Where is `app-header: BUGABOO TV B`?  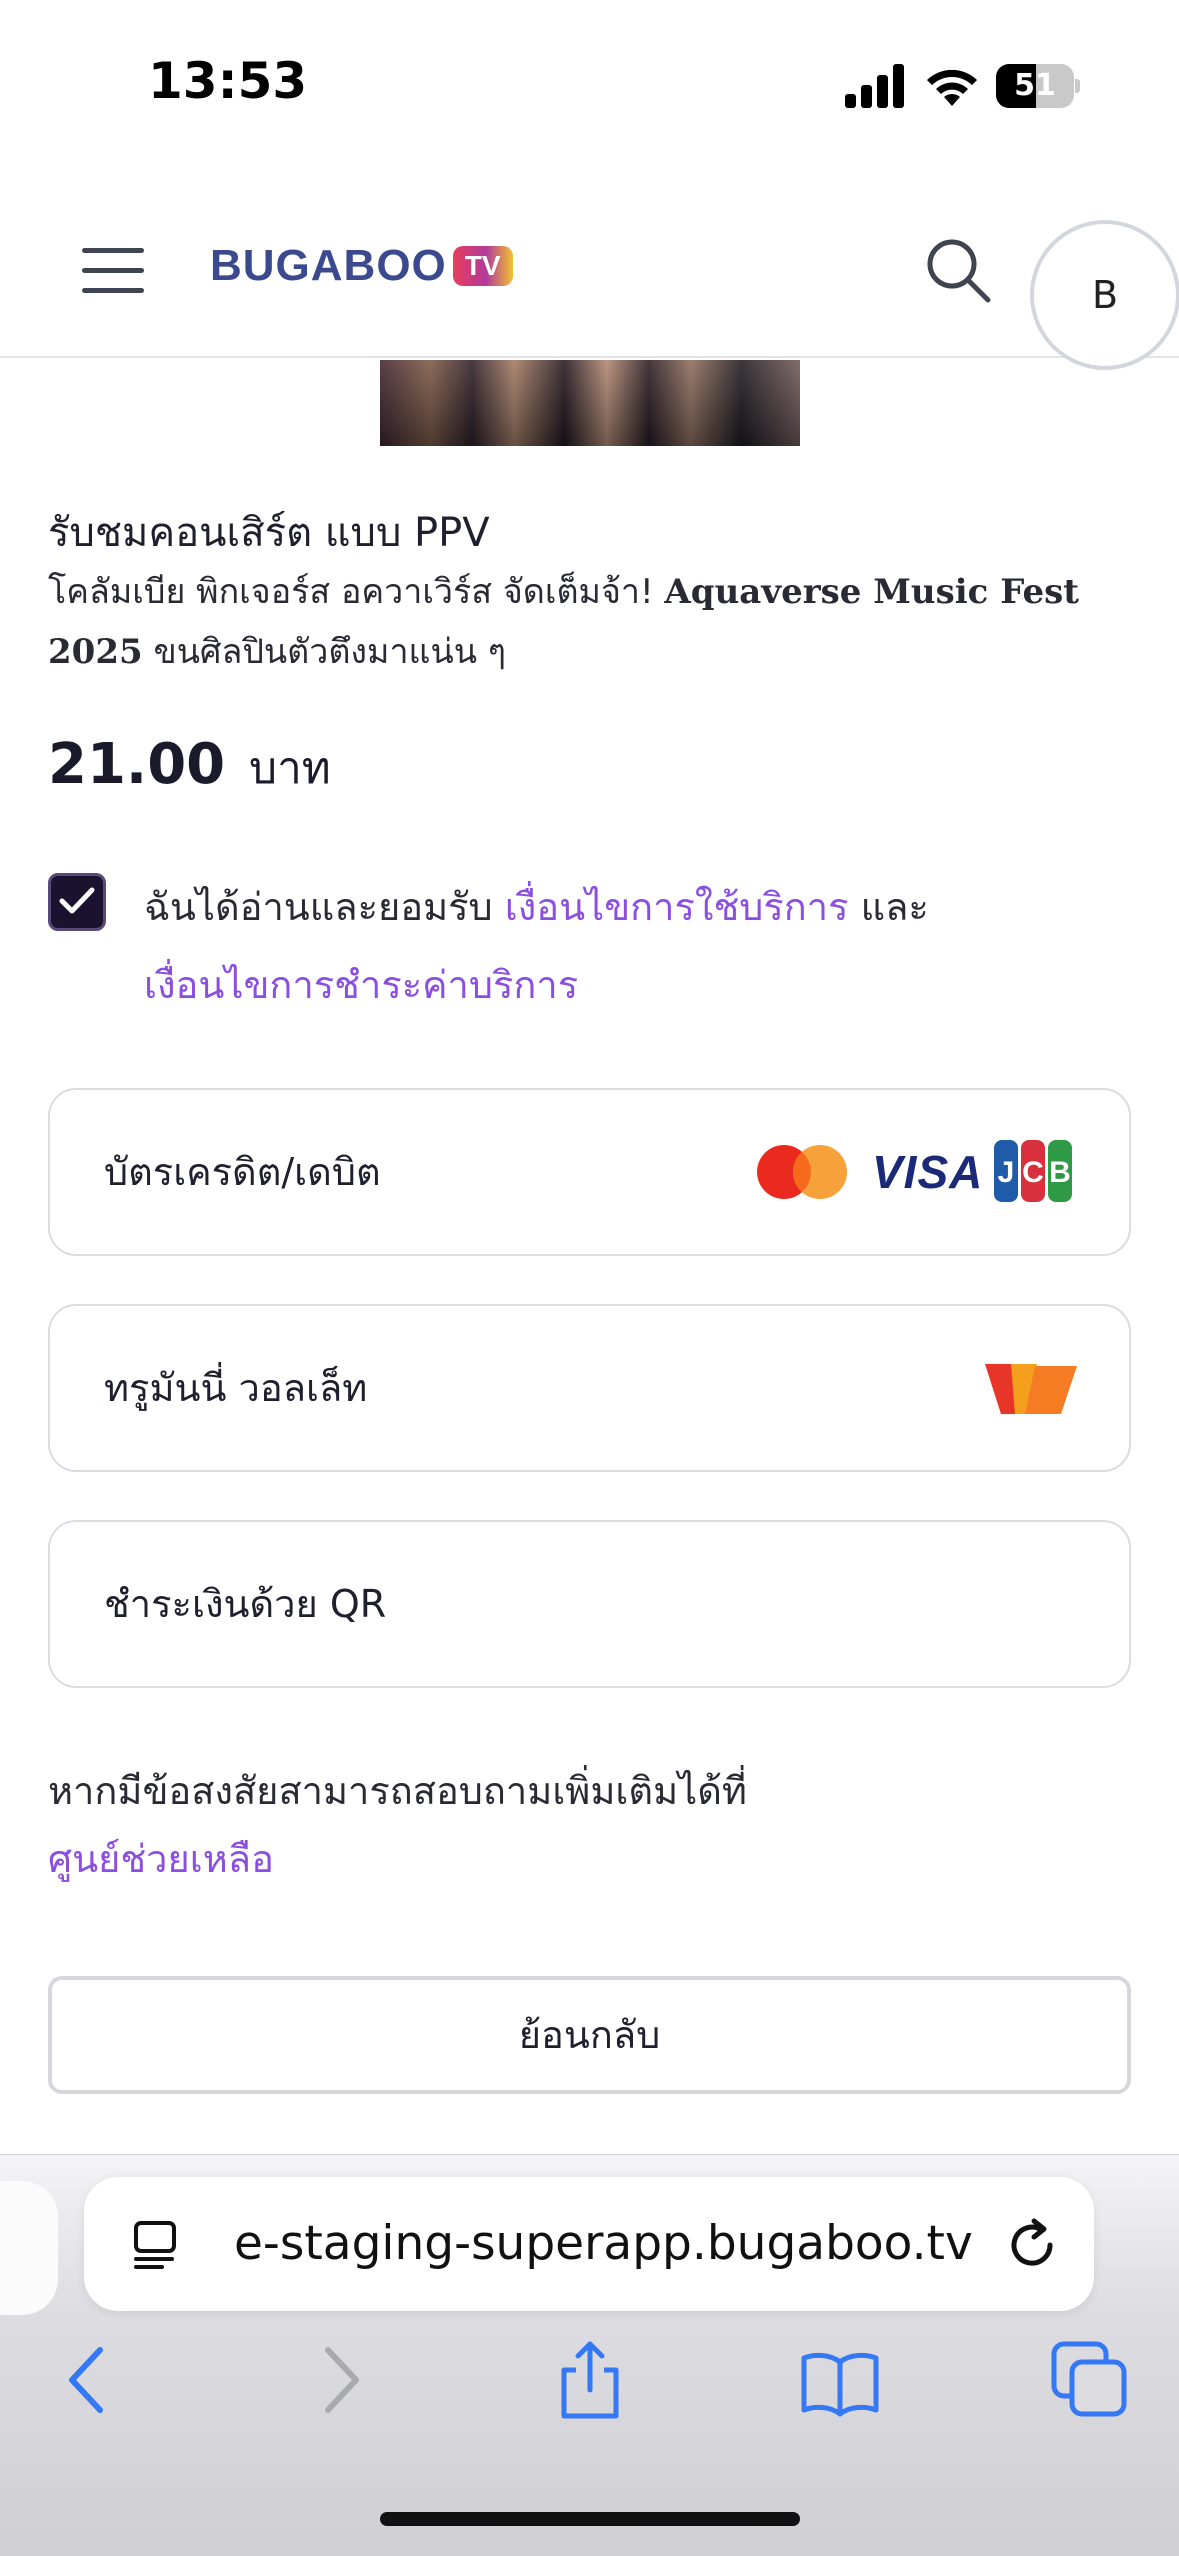 app-header: BUGABOO TV B is located at coordinates (589, 265).